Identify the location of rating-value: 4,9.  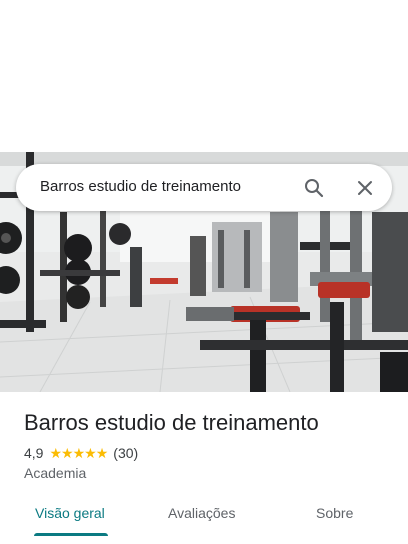
(34, 453).